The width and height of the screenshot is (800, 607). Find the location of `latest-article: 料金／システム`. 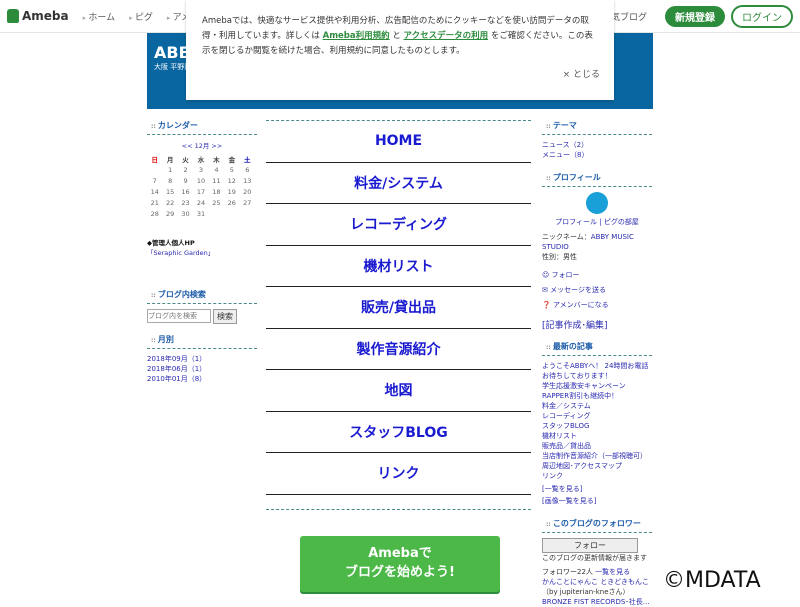

latest-article: 料金／システム is located at coordinates (597, 406).